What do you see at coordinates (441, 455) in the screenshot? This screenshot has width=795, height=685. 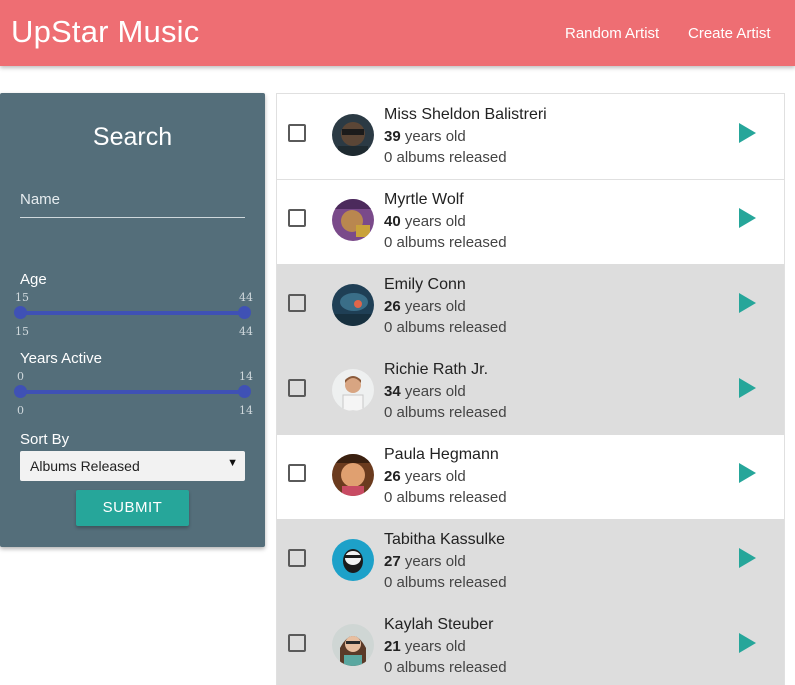 I see `artist-name: Paula Hegmann` at bounding box center [441, 455].